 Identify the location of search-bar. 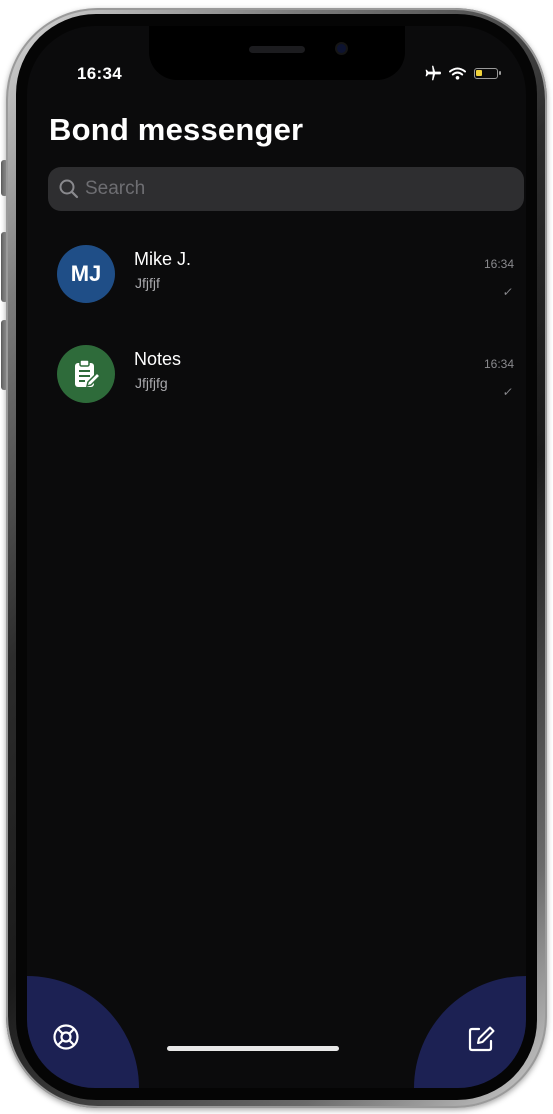
(286, 189).